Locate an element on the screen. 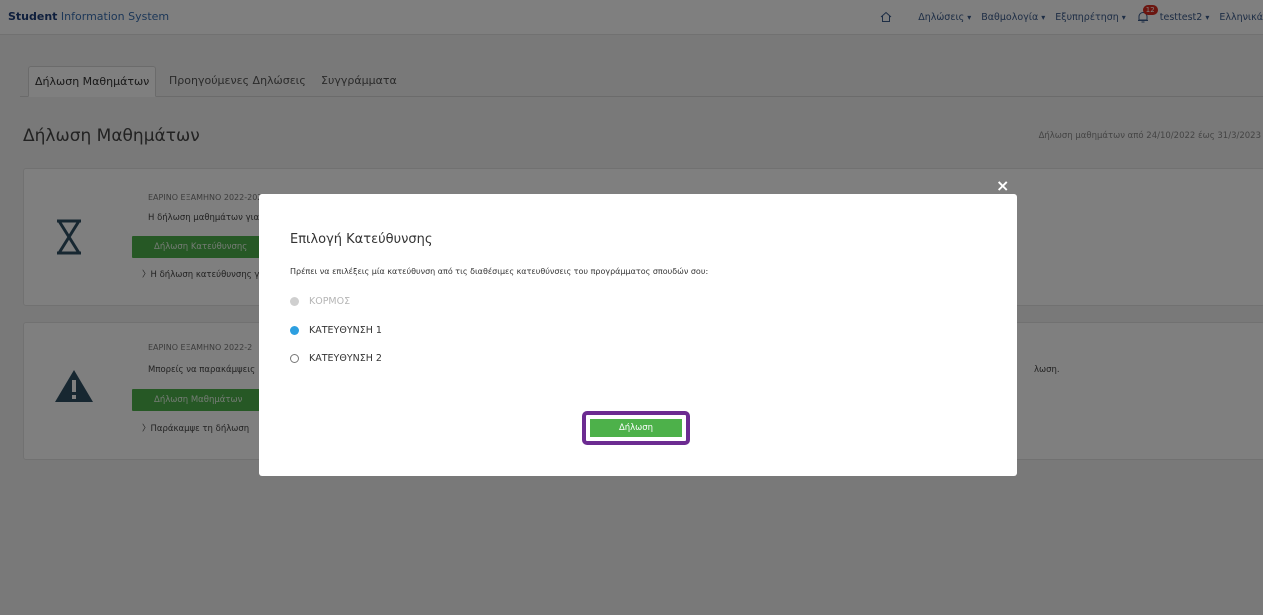 Image resolution: width=1263 pixels, height=615 pixels. option-direction-1: ΚΑΤΕΥΘΥΝΣΗ 1 is located at coordinates (336, 330).